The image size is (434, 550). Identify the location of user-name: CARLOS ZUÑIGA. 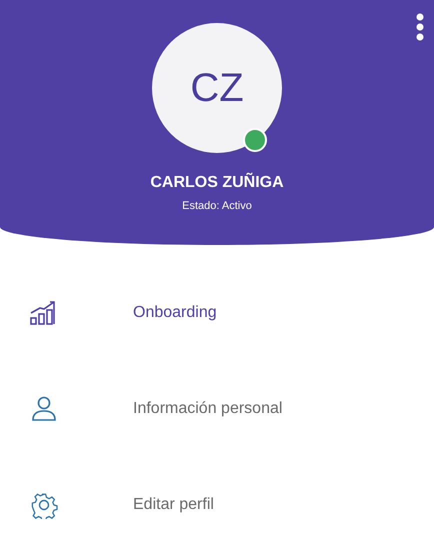
(217, 183).